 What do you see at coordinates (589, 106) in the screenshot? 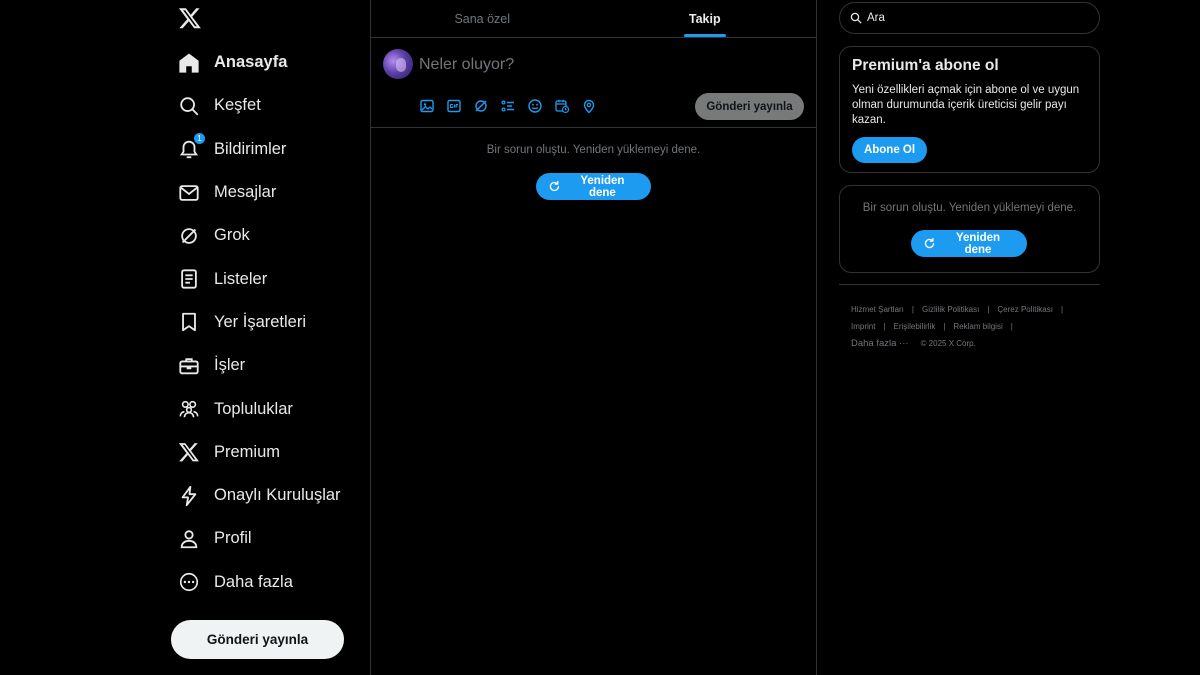
I see `location-icon` at bounding box center [589, 106].